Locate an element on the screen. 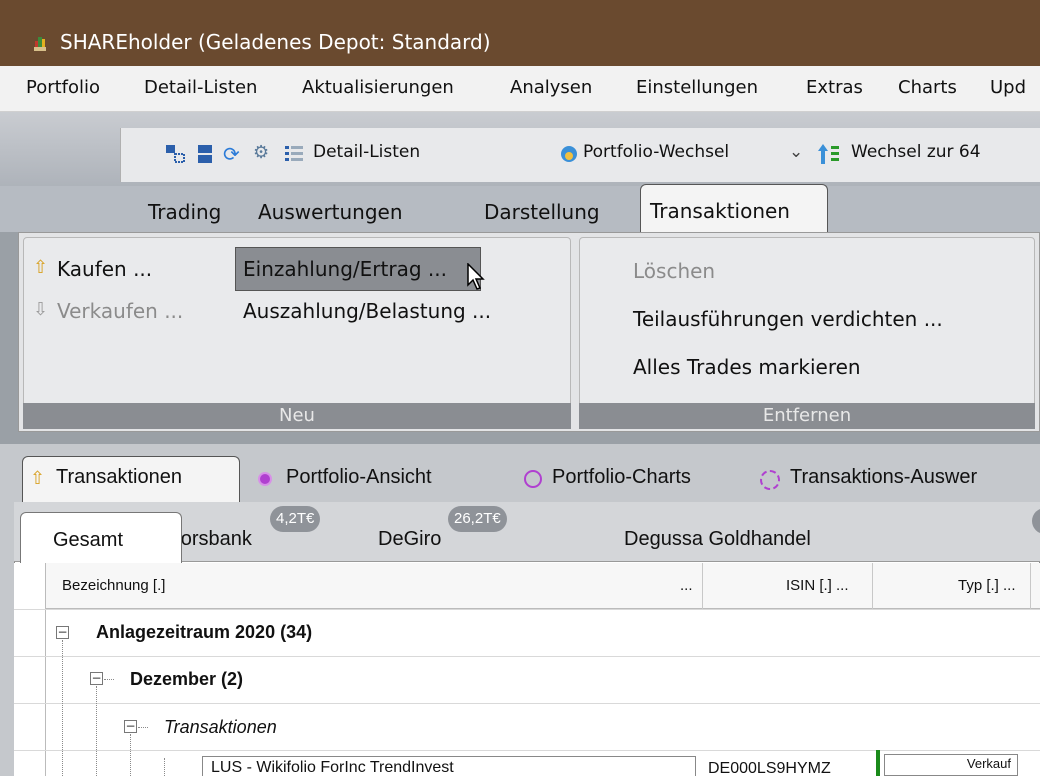  degiro-badge: 26,2T€ is located at coordinates (477, 519).